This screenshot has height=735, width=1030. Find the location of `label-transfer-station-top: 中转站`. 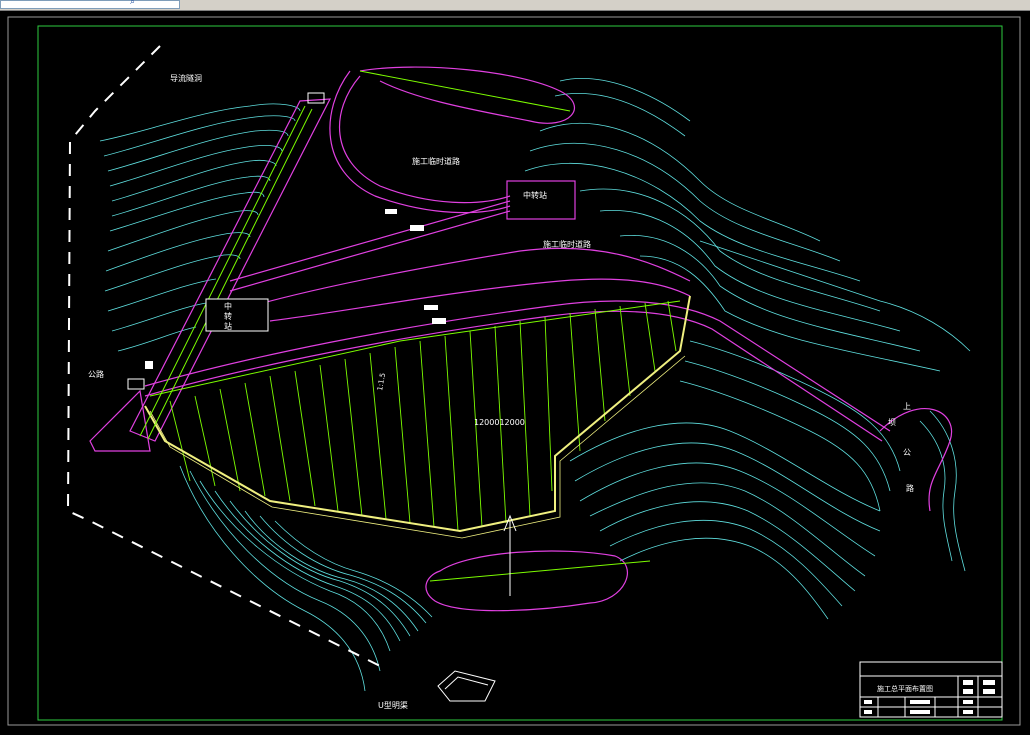

label-transfer-station-top: 中转站 is located at coordinates (535, 195).